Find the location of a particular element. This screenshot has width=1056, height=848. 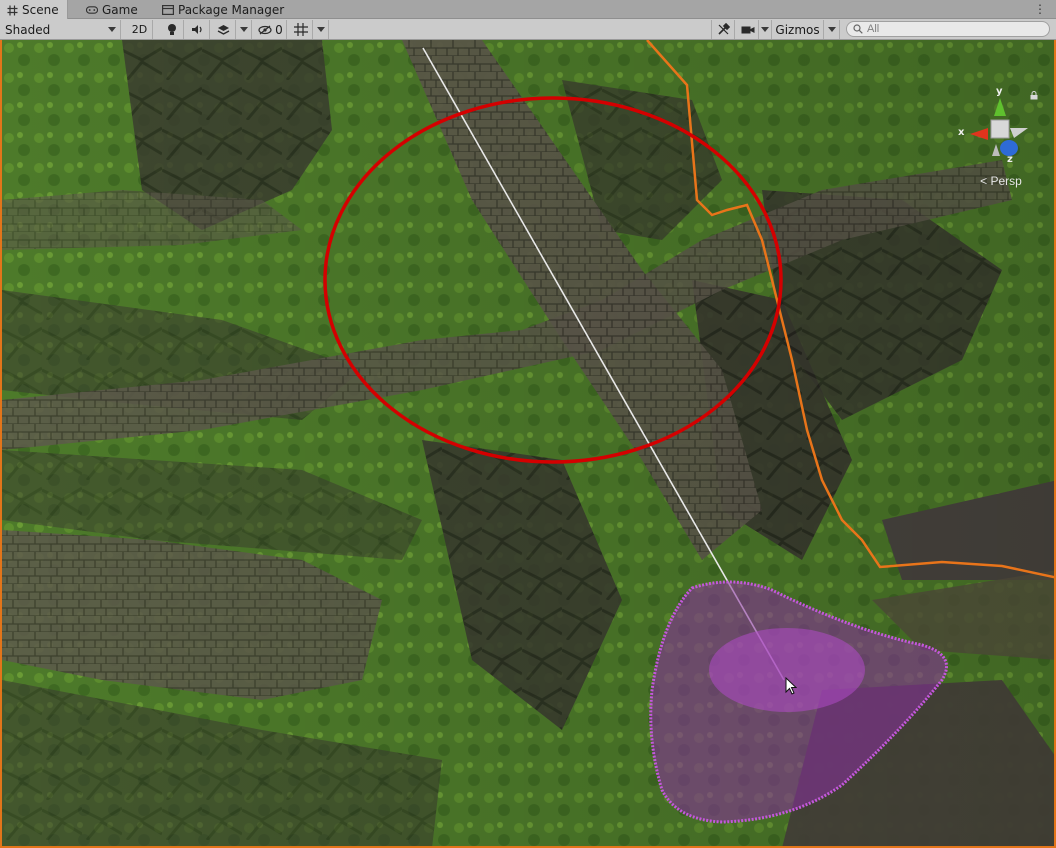

camera-icon is located at coordinates (747, 29).